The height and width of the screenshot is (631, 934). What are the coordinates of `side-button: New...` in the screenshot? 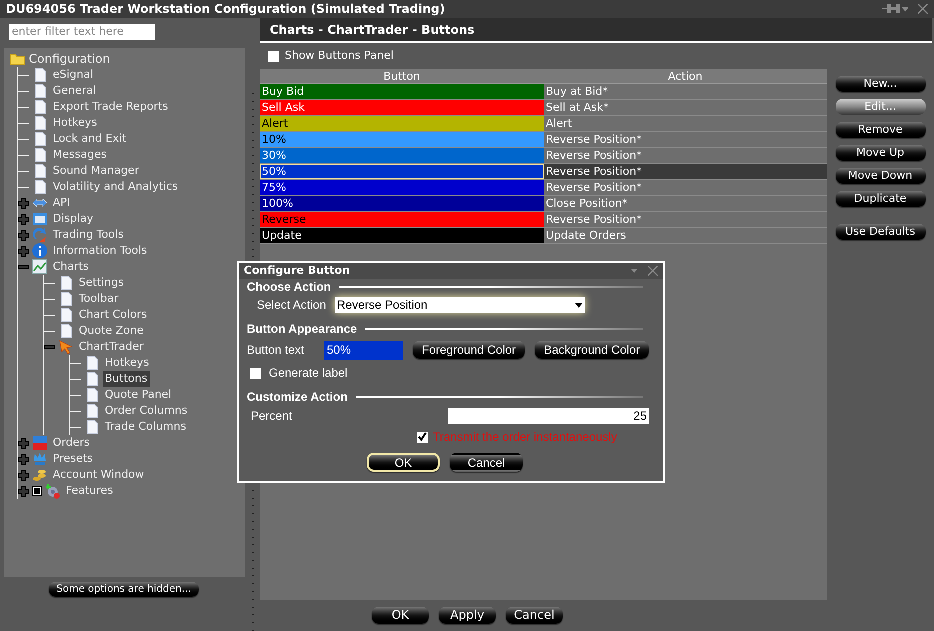 It's located at (881, 84).